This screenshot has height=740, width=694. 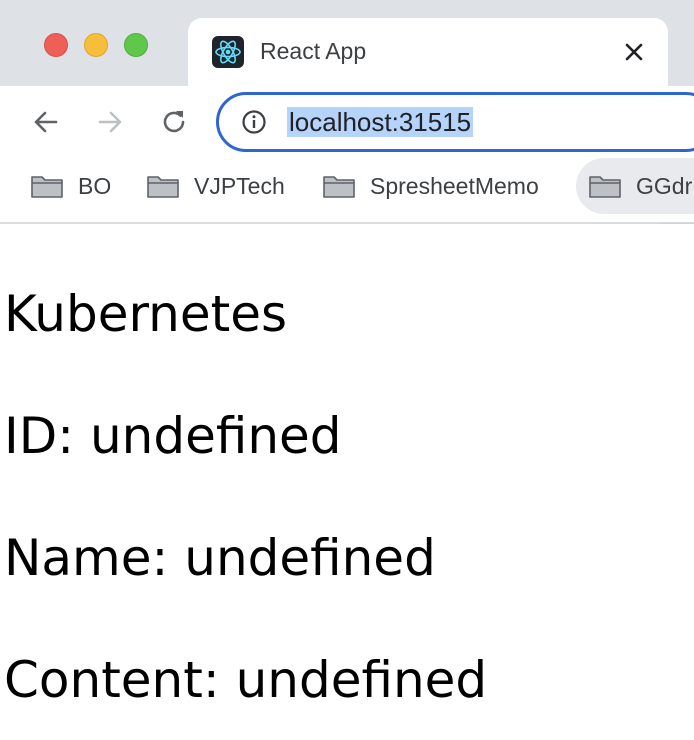 I want to click on id-text: ID: undefined, so click(x=173, y=436).